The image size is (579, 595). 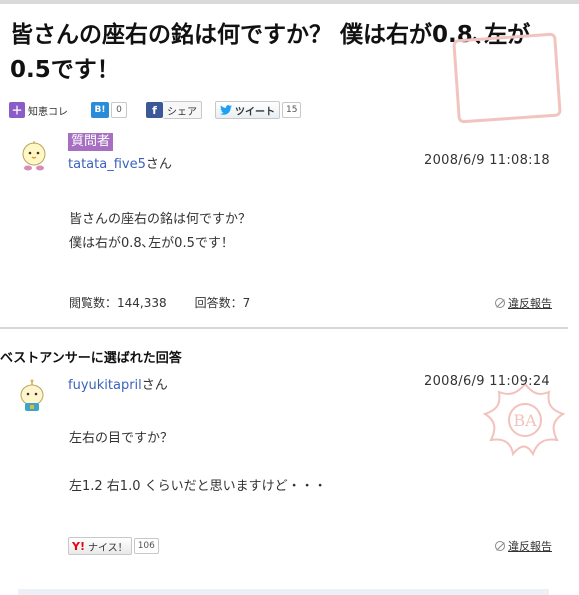 What do you see at coordinates (34, 155) in the screenshot?
I see `asker-avatar` at bounding box center [34, 155].